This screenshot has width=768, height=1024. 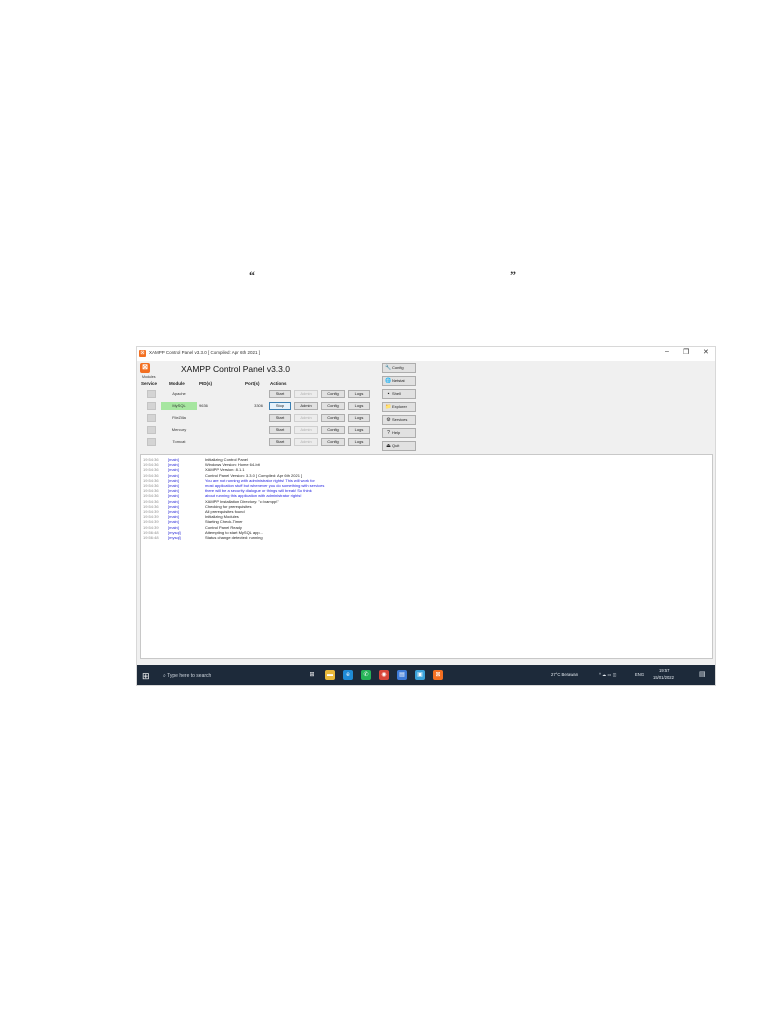 What do you see at coordinates (513, 275) in the screenshot?
I see `close-quote-mark: ”` at bounding box center [513, 275].